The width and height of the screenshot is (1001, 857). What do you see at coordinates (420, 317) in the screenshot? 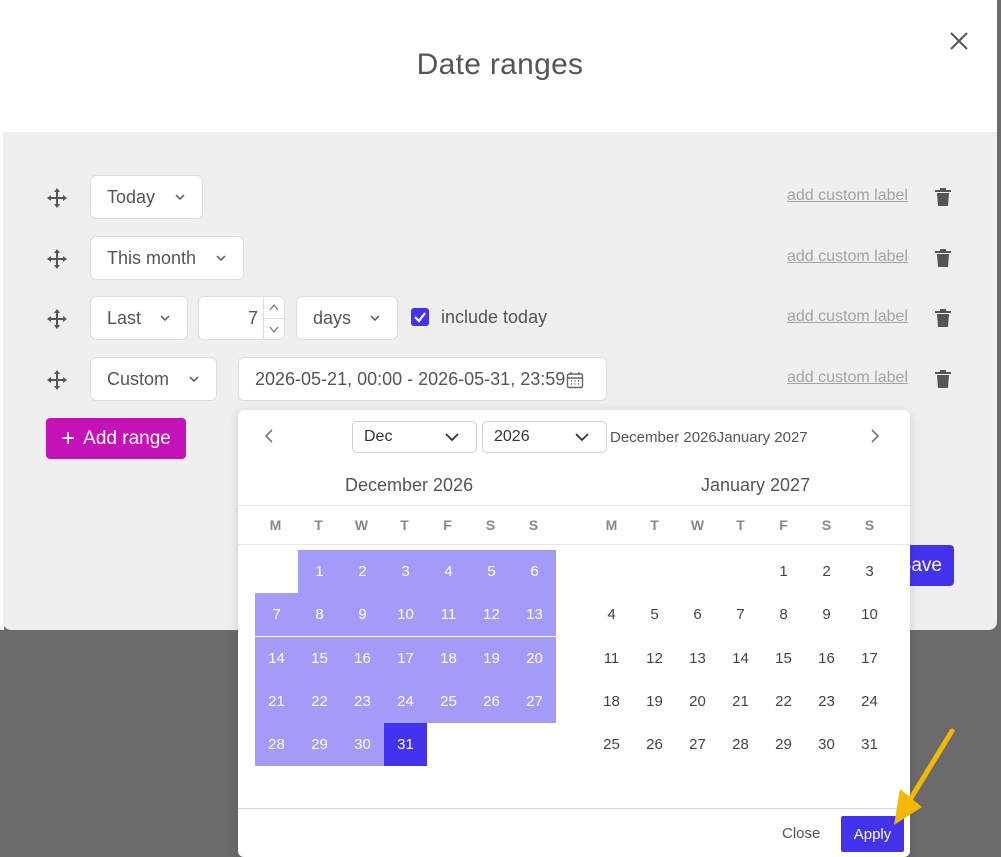
I see `include-today-checkbox` at bounding box center [420, 317].